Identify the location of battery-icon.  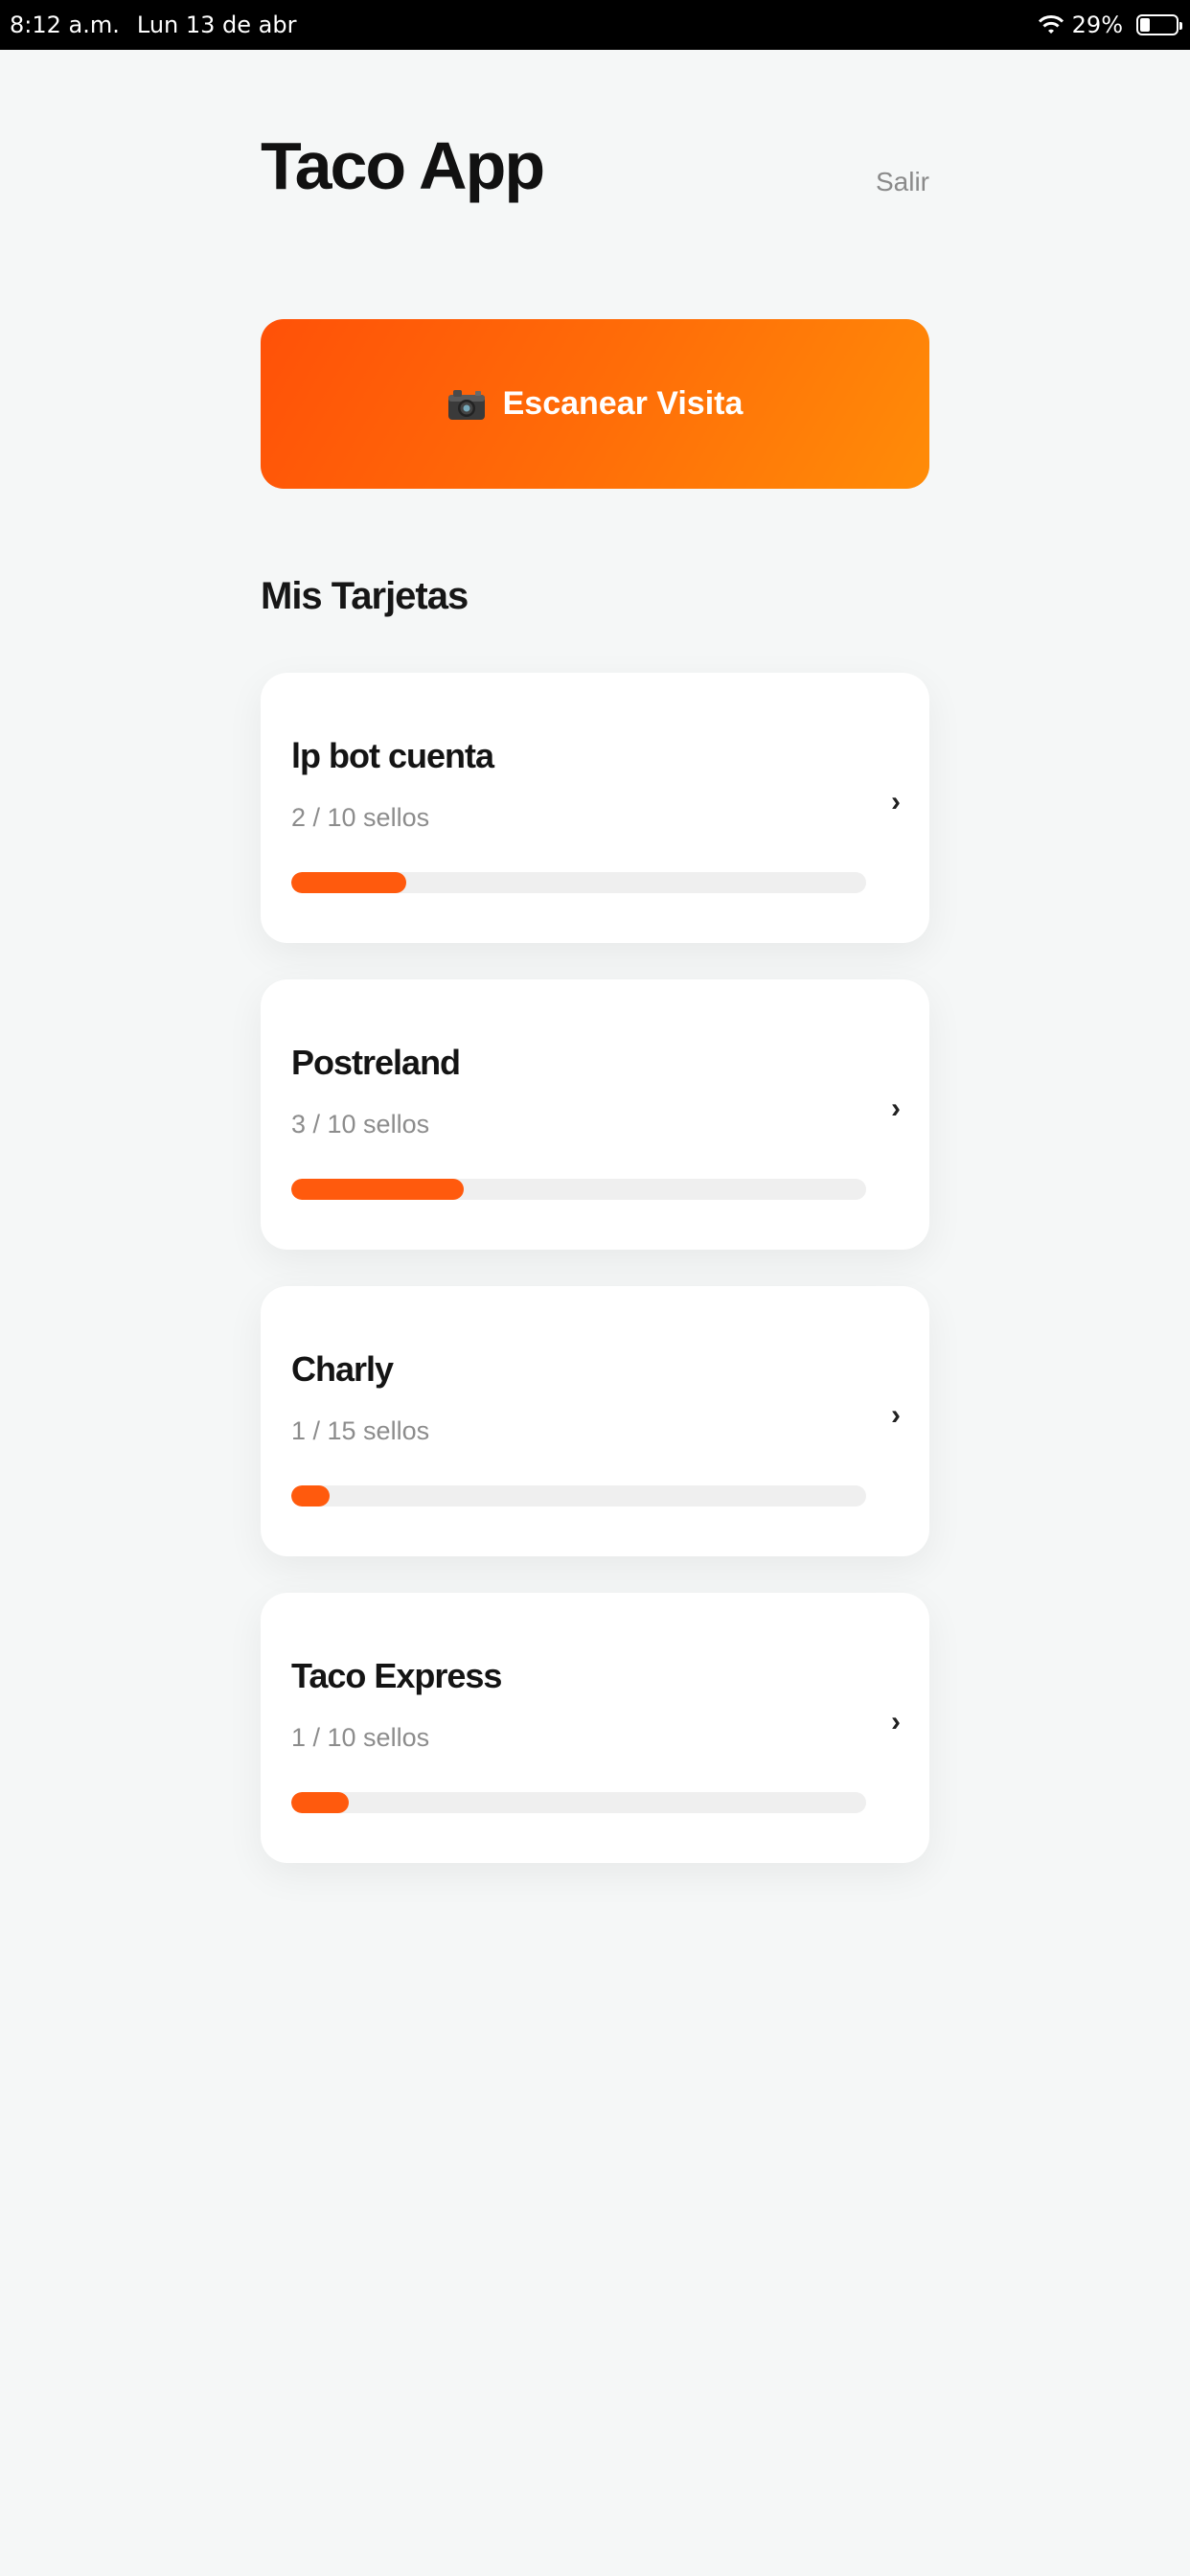
(1159, 24).